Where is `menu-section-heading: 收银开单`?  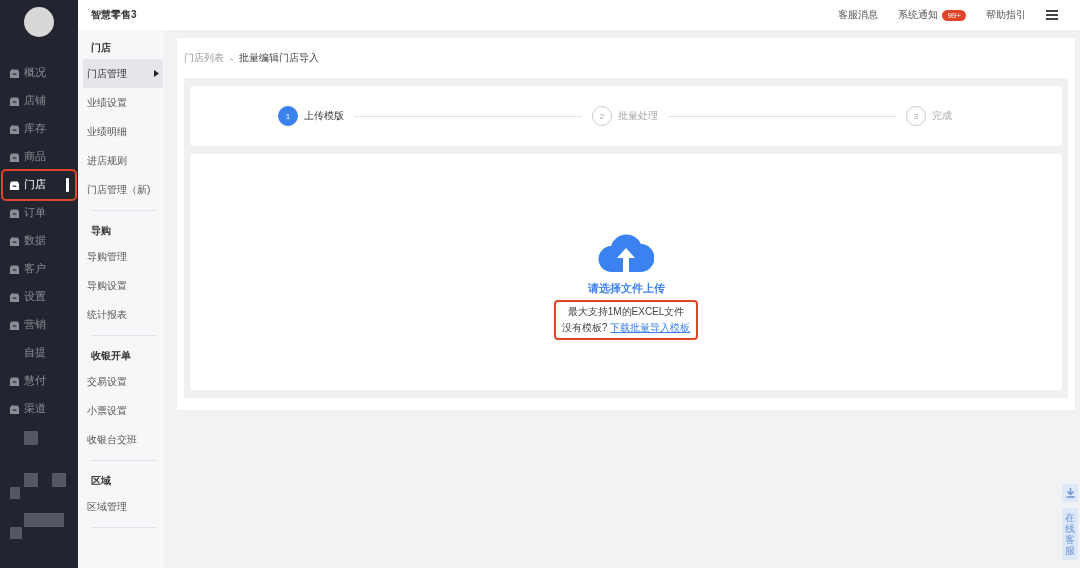
menu-section-heading: 收银开单 is located at coordinates (111, 356).